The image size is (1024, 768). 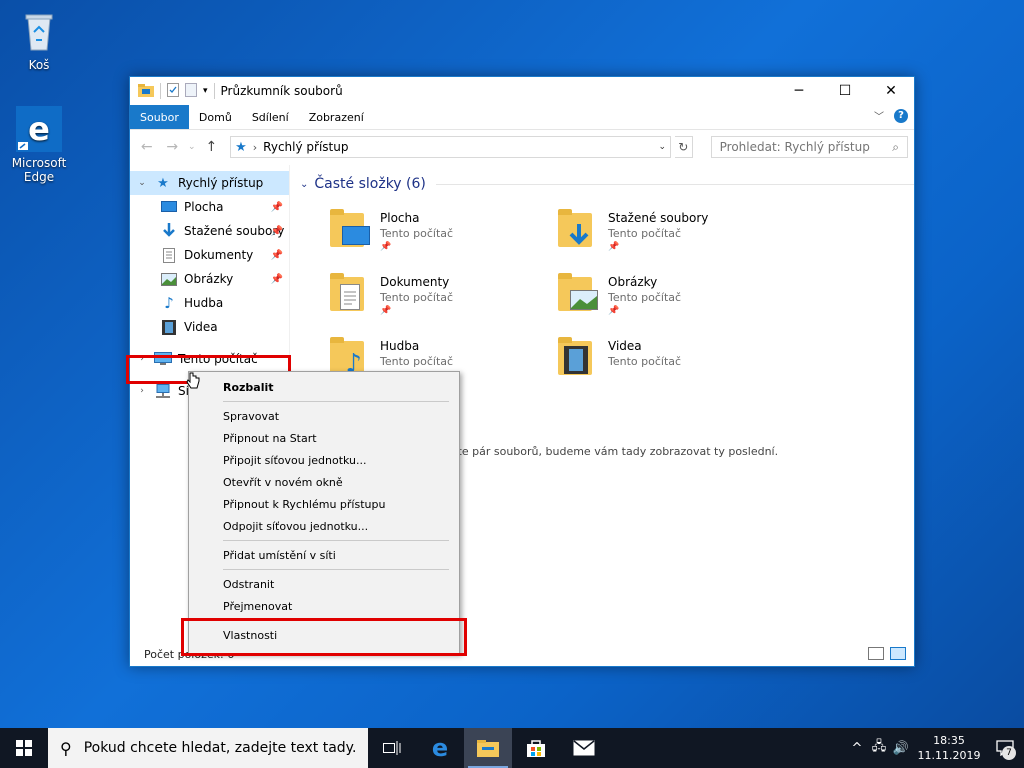 What do you see at coordinates (684, 147) in the screenshot?
I see `refresh-button: ↻` at bounding box center [684, 147].